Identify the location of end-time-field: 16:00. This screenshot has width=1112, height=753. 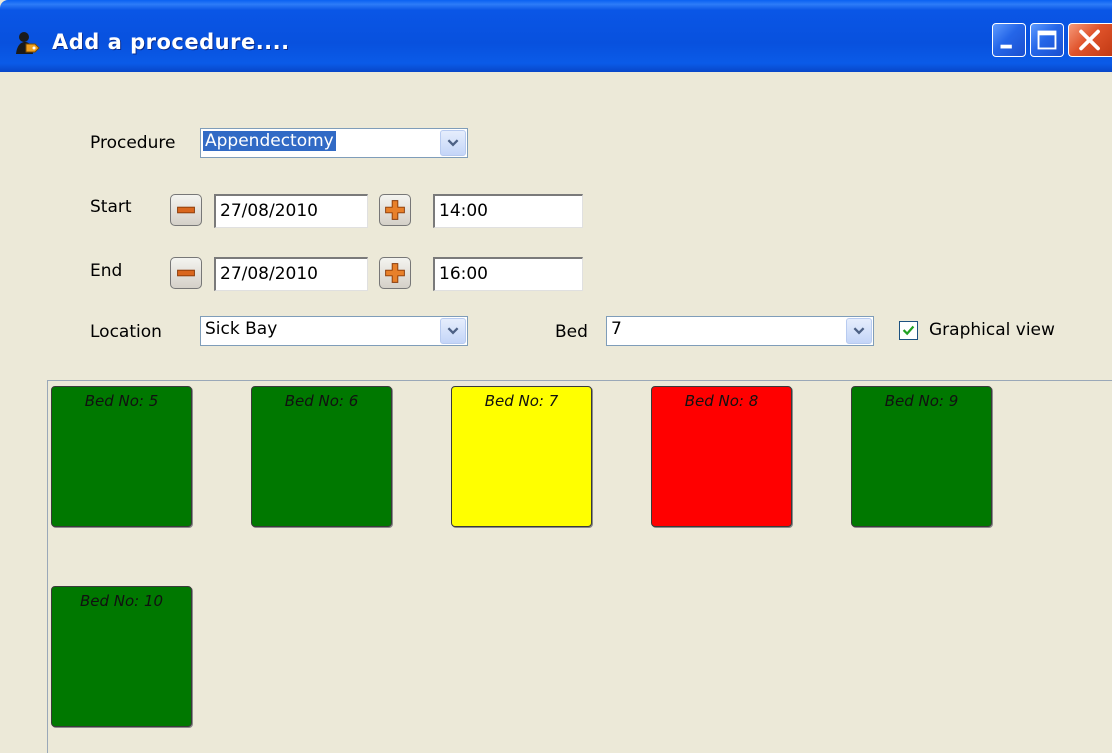
(508, 274).